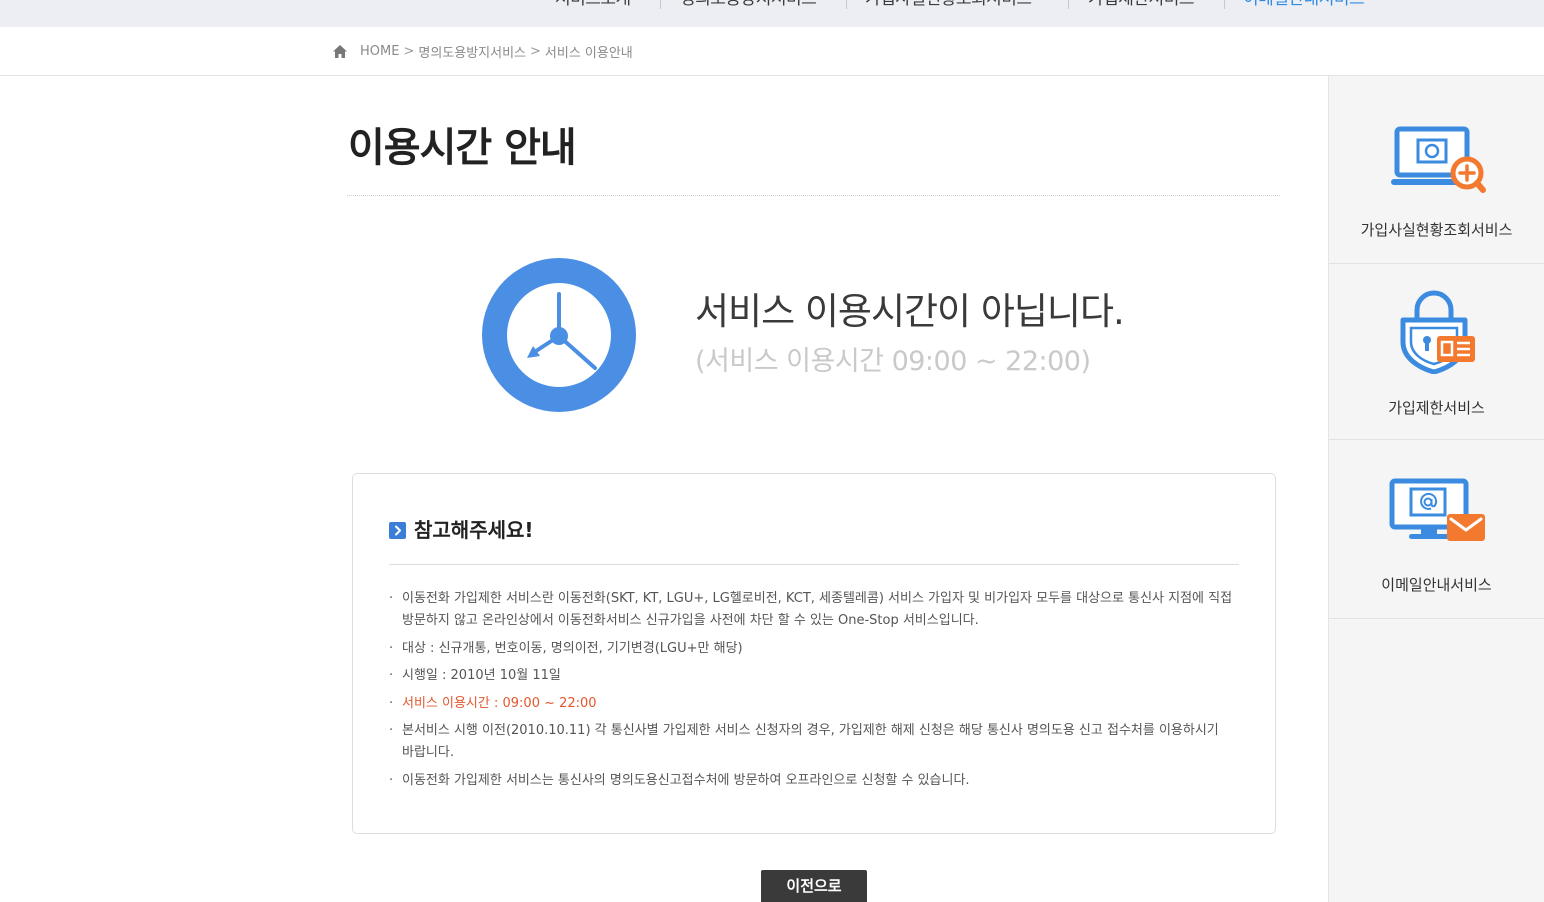  What do you see at coordinates (748, 4) in the screenshot?
I see `top-nav-item-identity-theft-prevention: 명의도용방지서비스` at bounding box center [748, 4].